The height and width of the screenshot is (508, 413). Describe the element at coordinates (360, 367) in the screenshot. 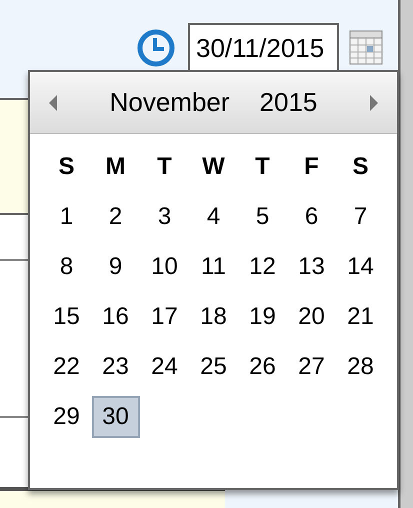

I see `day-cell: 28` at that location.